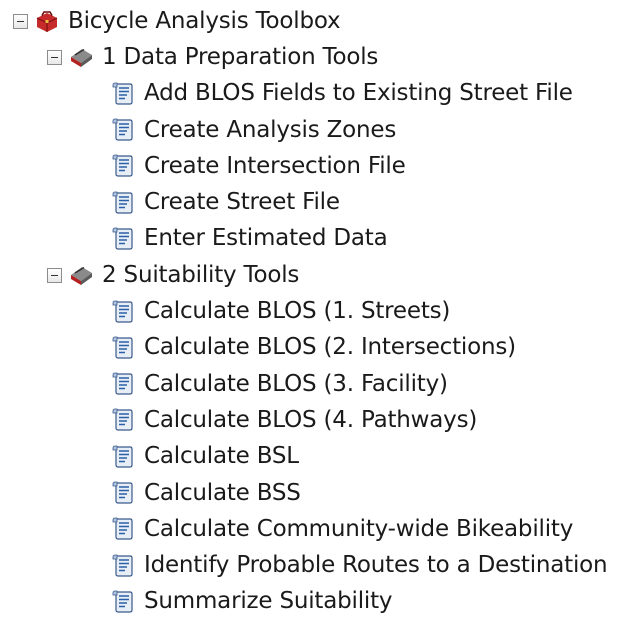 This screenshot has height=620, width=640. What do you see at coordinates (221, 456) in the screenshot?
I see `tool-label: Calculate BSL` at bounding box center [221, 456].